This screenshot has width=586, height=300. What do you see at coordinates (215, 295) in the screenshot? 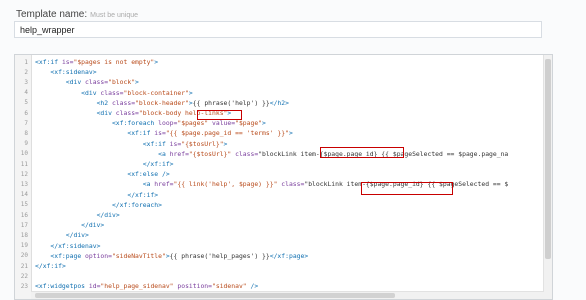
I see `horizontal-scroll-thumb` at bounding box center [215, 295].